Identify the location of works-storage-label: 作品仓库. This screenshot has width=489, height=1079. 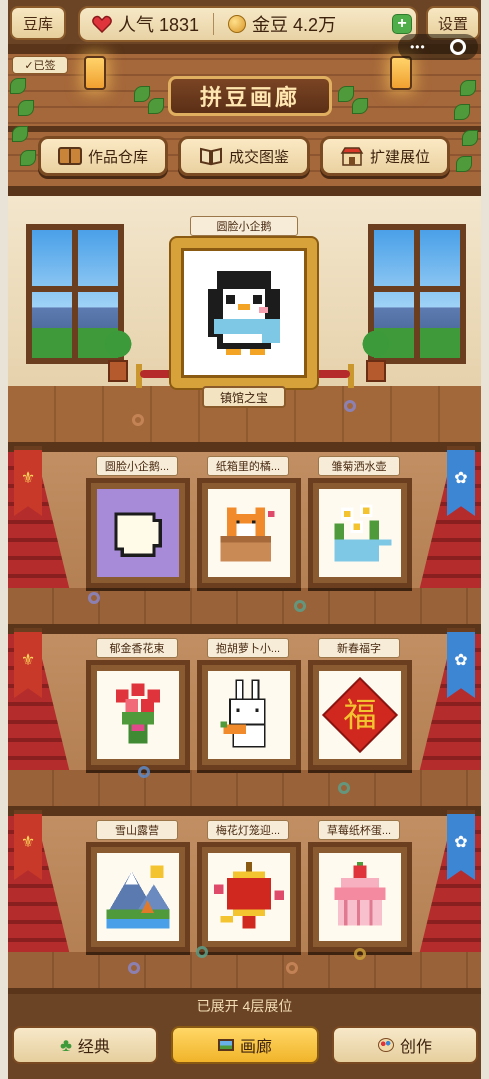
(117, 157).